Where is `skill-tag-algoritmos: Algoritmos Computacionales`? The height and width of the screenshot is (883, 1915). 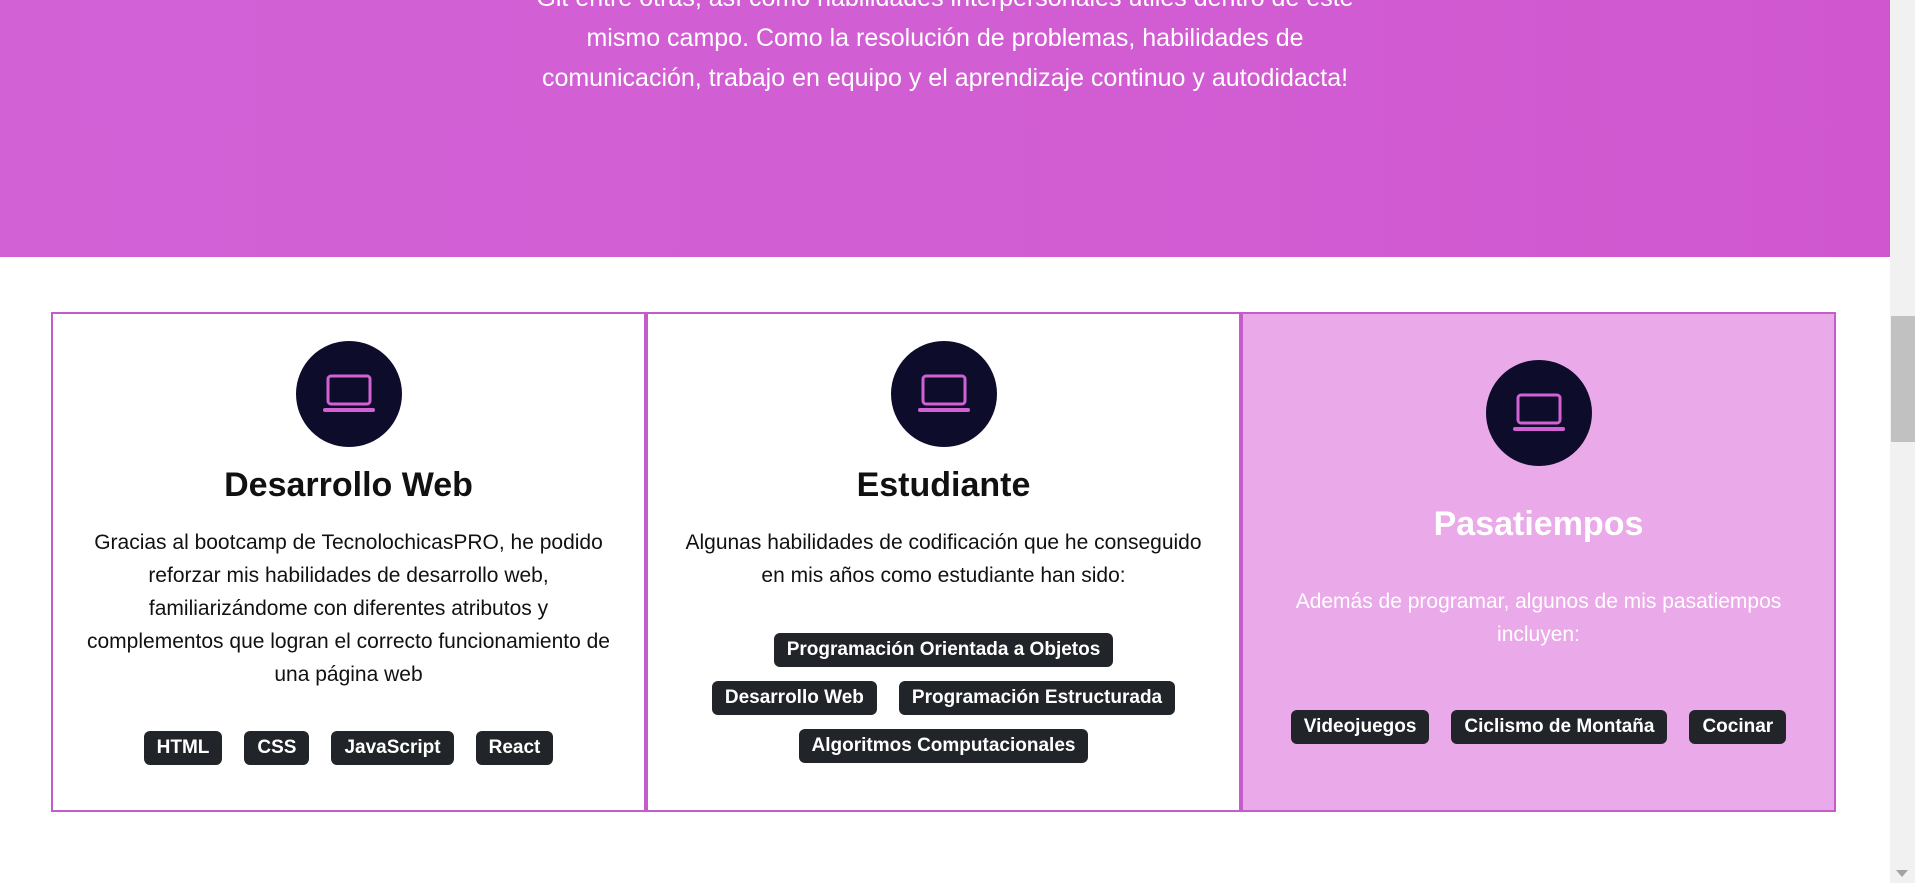 skill-tag-algoritmos: Algoritmos Computacionales is located at coordinates (943, 746).